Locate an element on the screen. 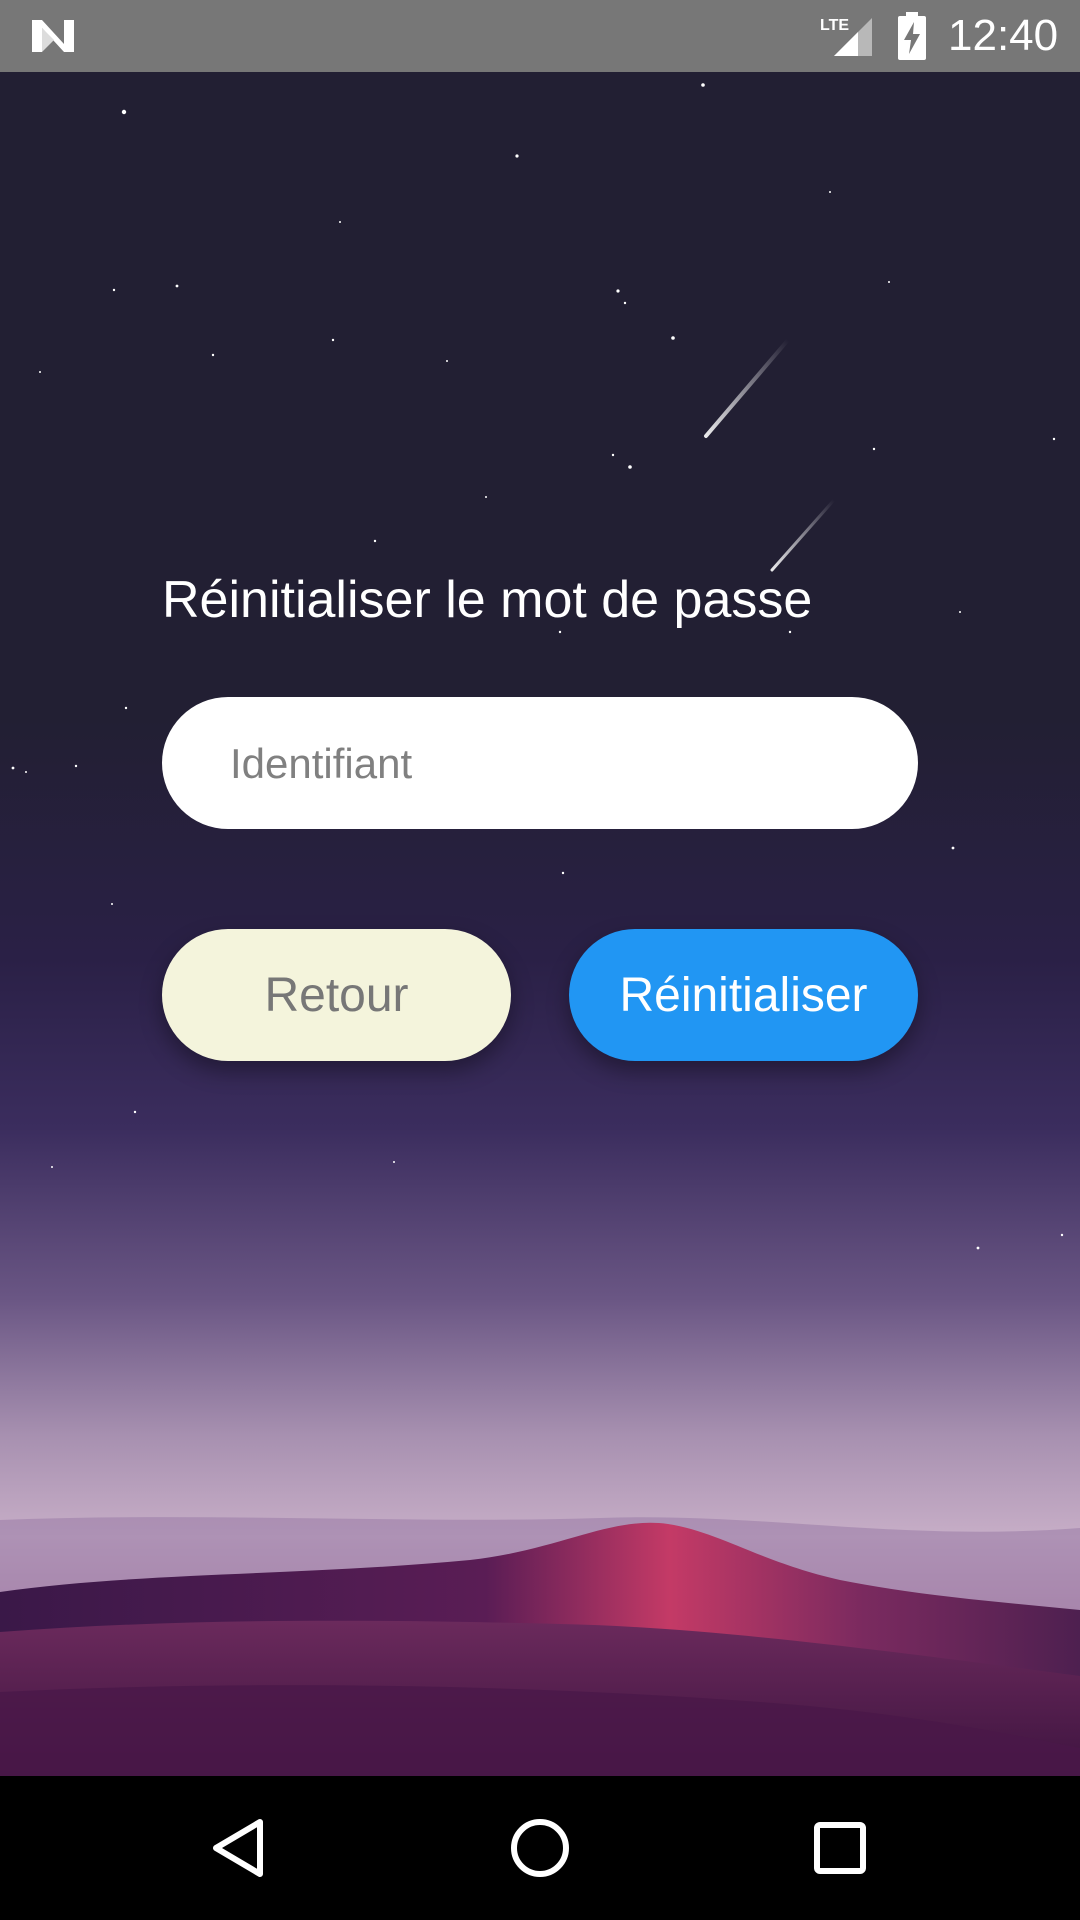 The width and height of the screenshot is (1080, 1920). reset-button: Réinitialiser is located at coordinates (743, 995).